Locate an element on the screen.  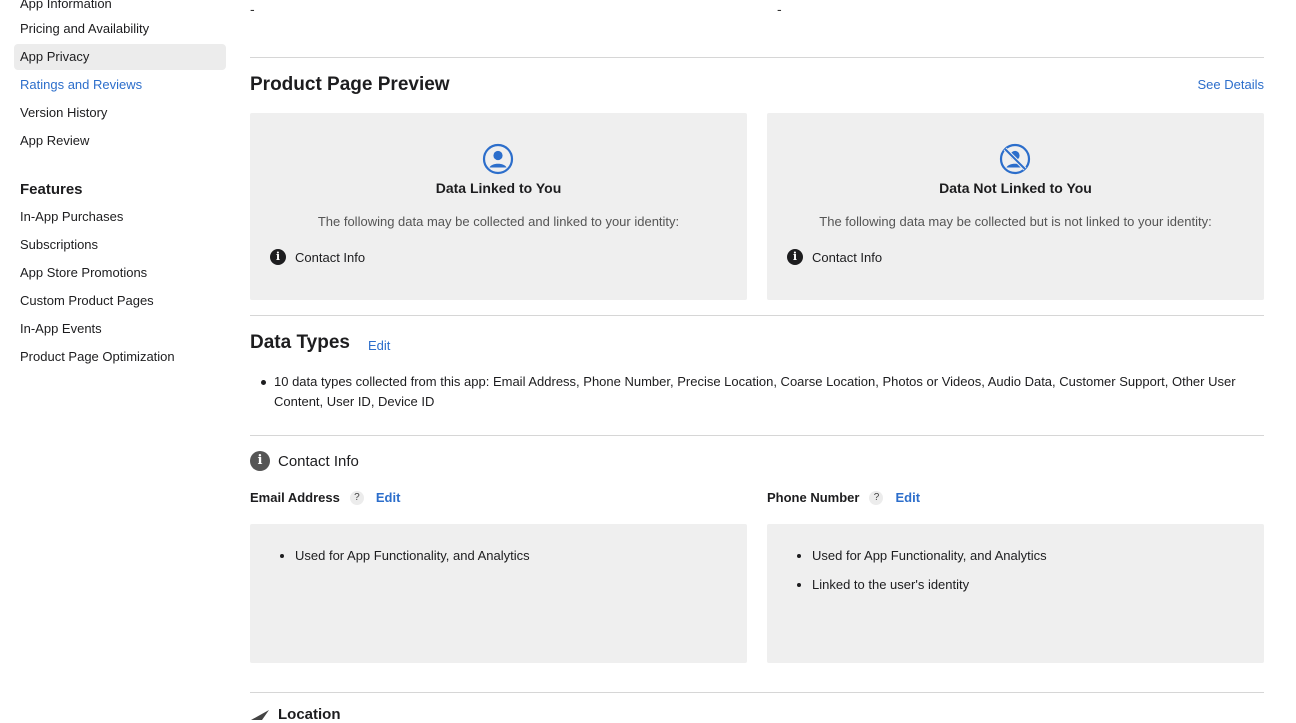
phone-number-edit-button: Edit is located at coordinates (907, 497).